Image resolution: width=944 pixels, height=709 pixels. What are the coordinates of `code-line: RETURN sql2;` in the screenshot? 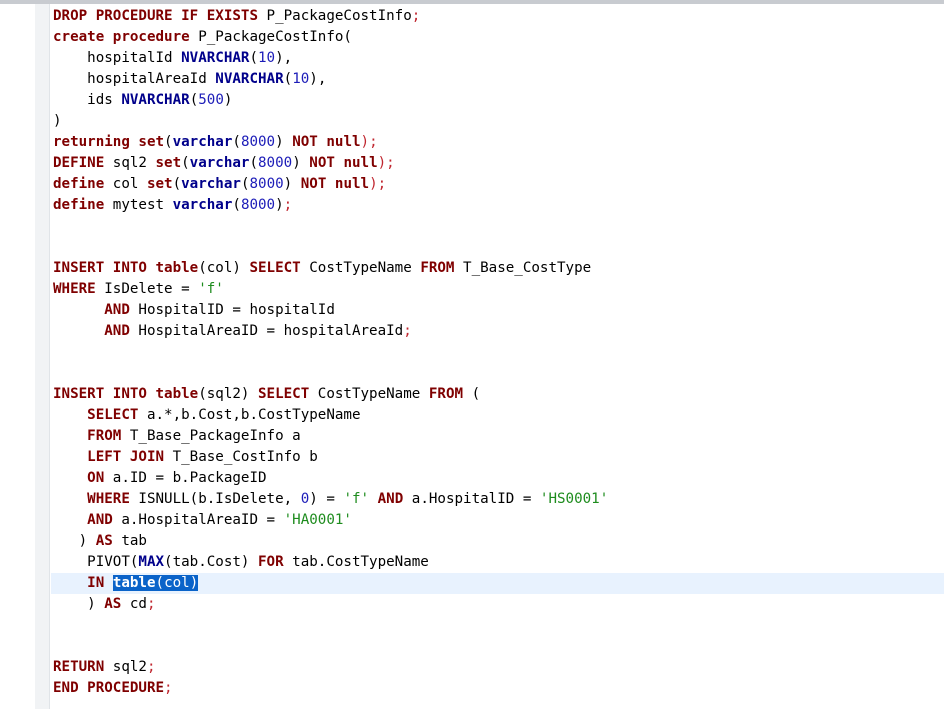 It's located at (330, 667).